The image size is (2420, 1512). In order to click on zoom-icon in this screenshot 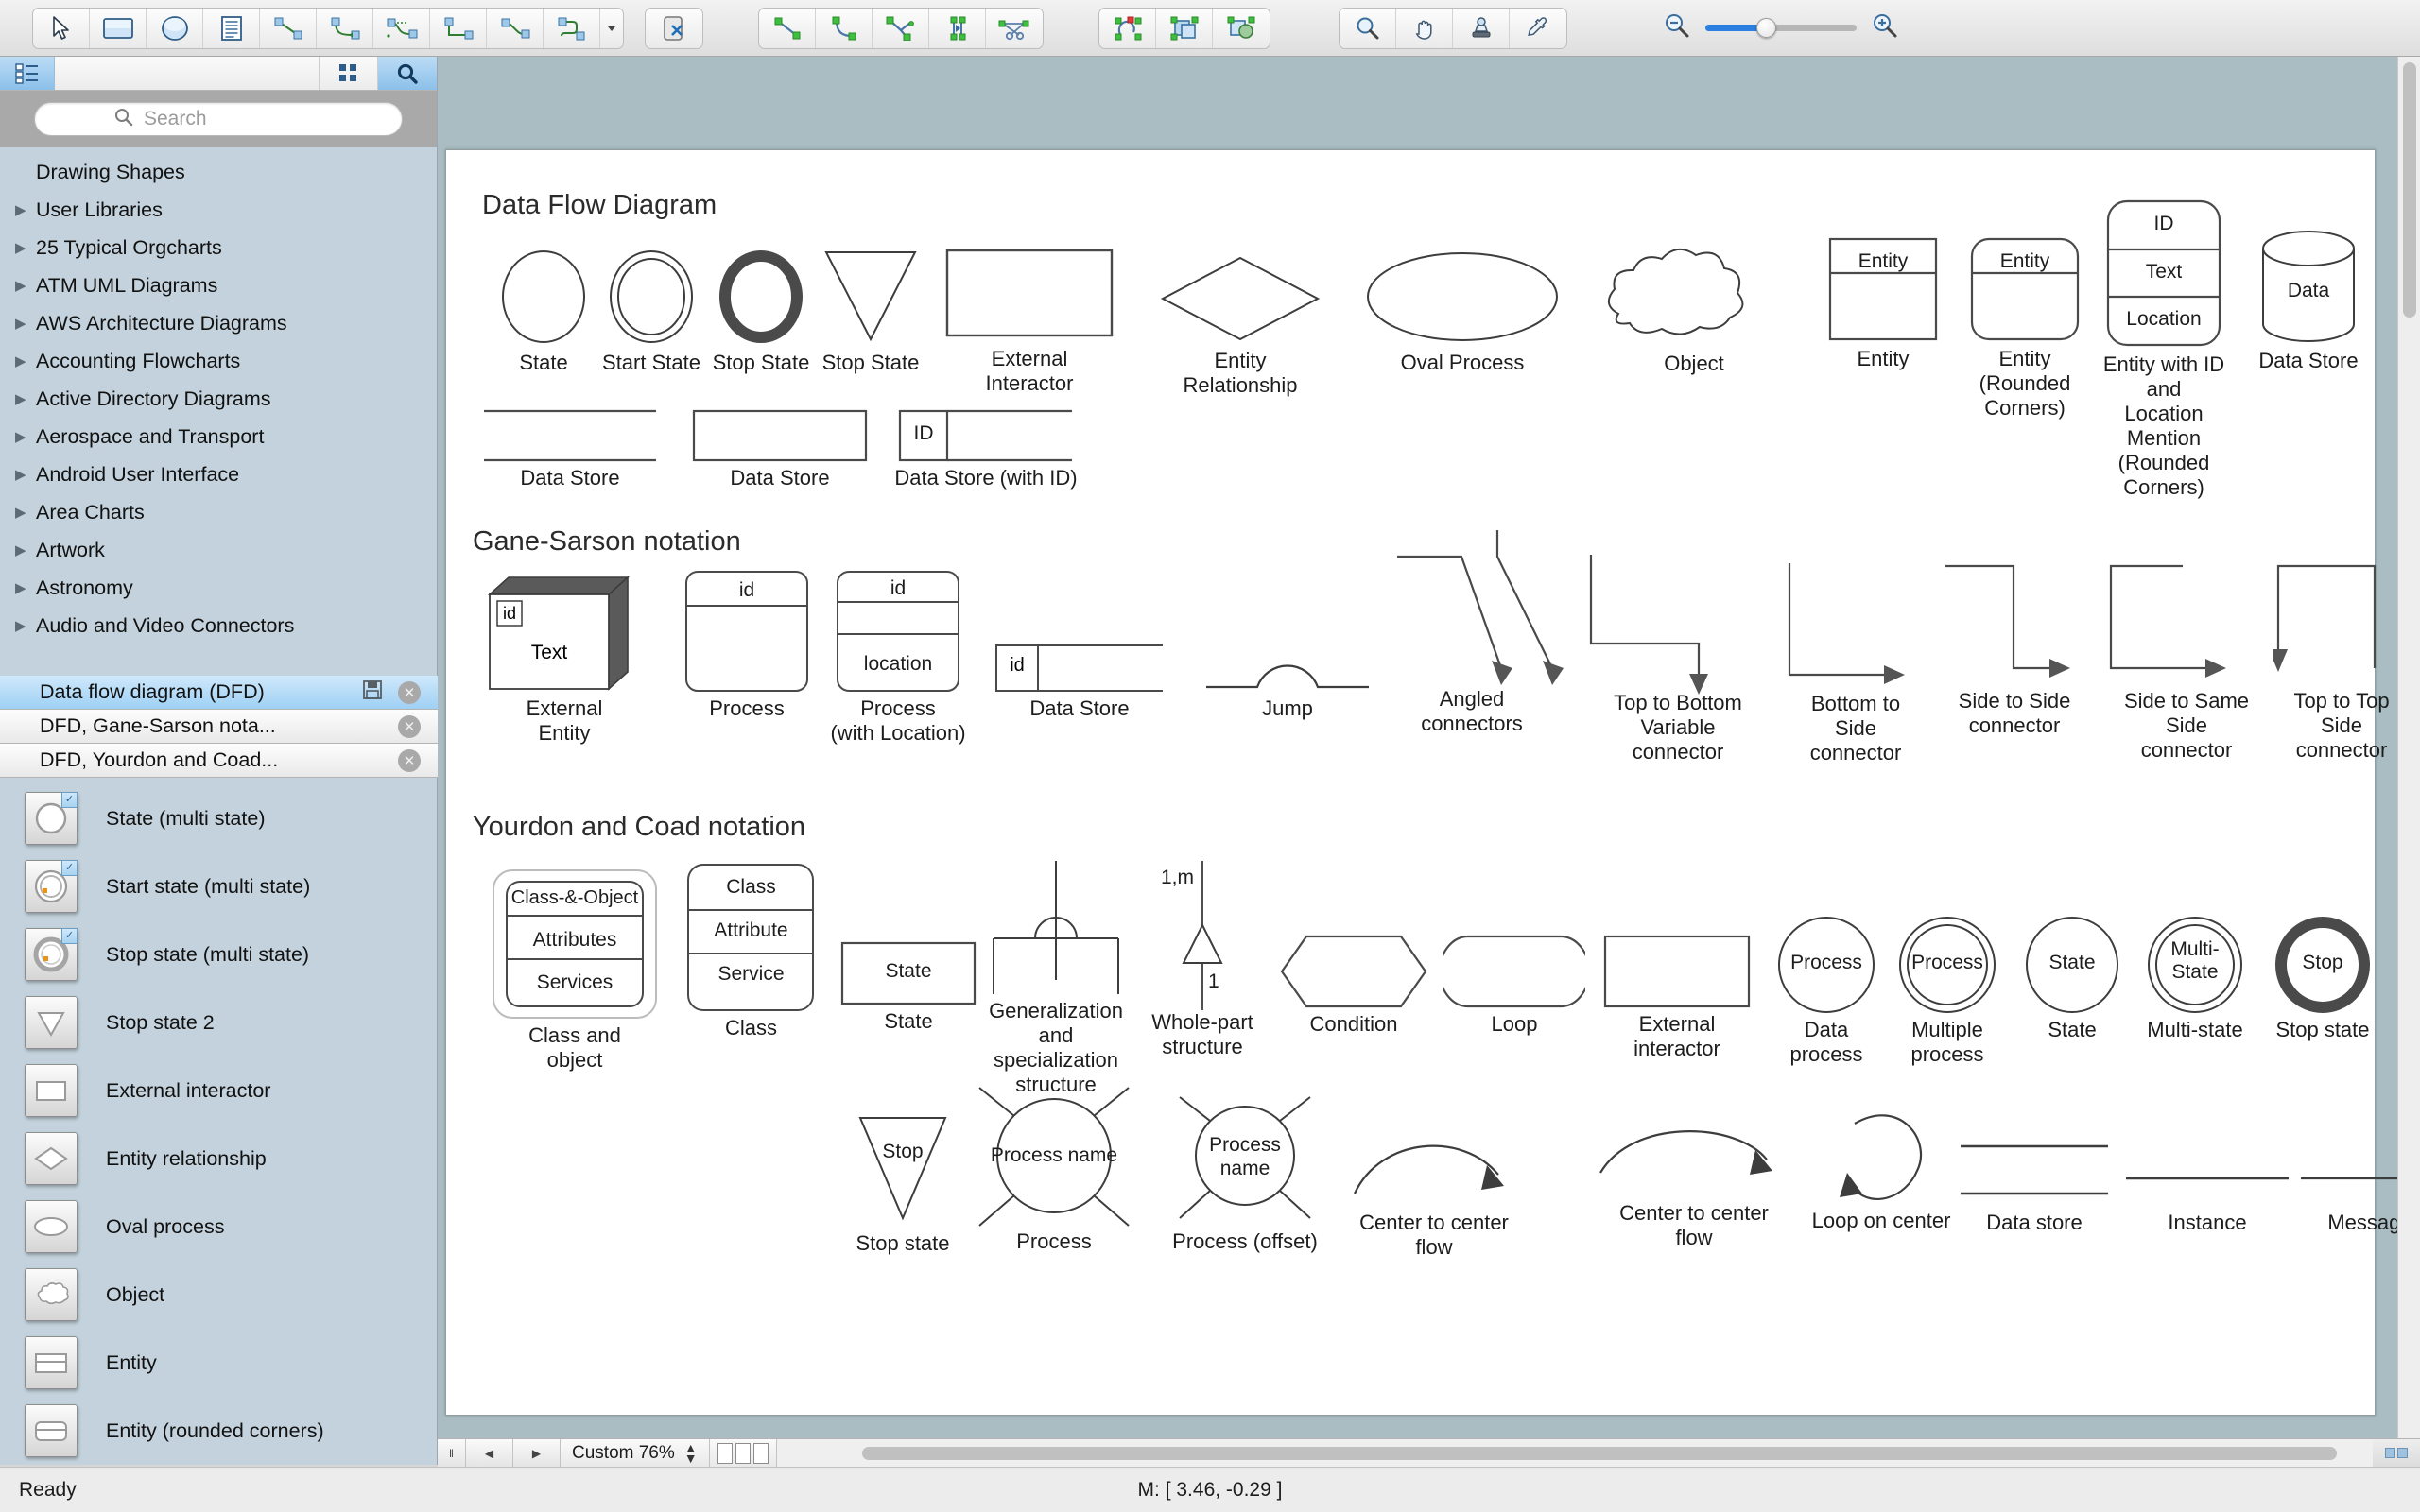, I will do `click(1368, 28)`.